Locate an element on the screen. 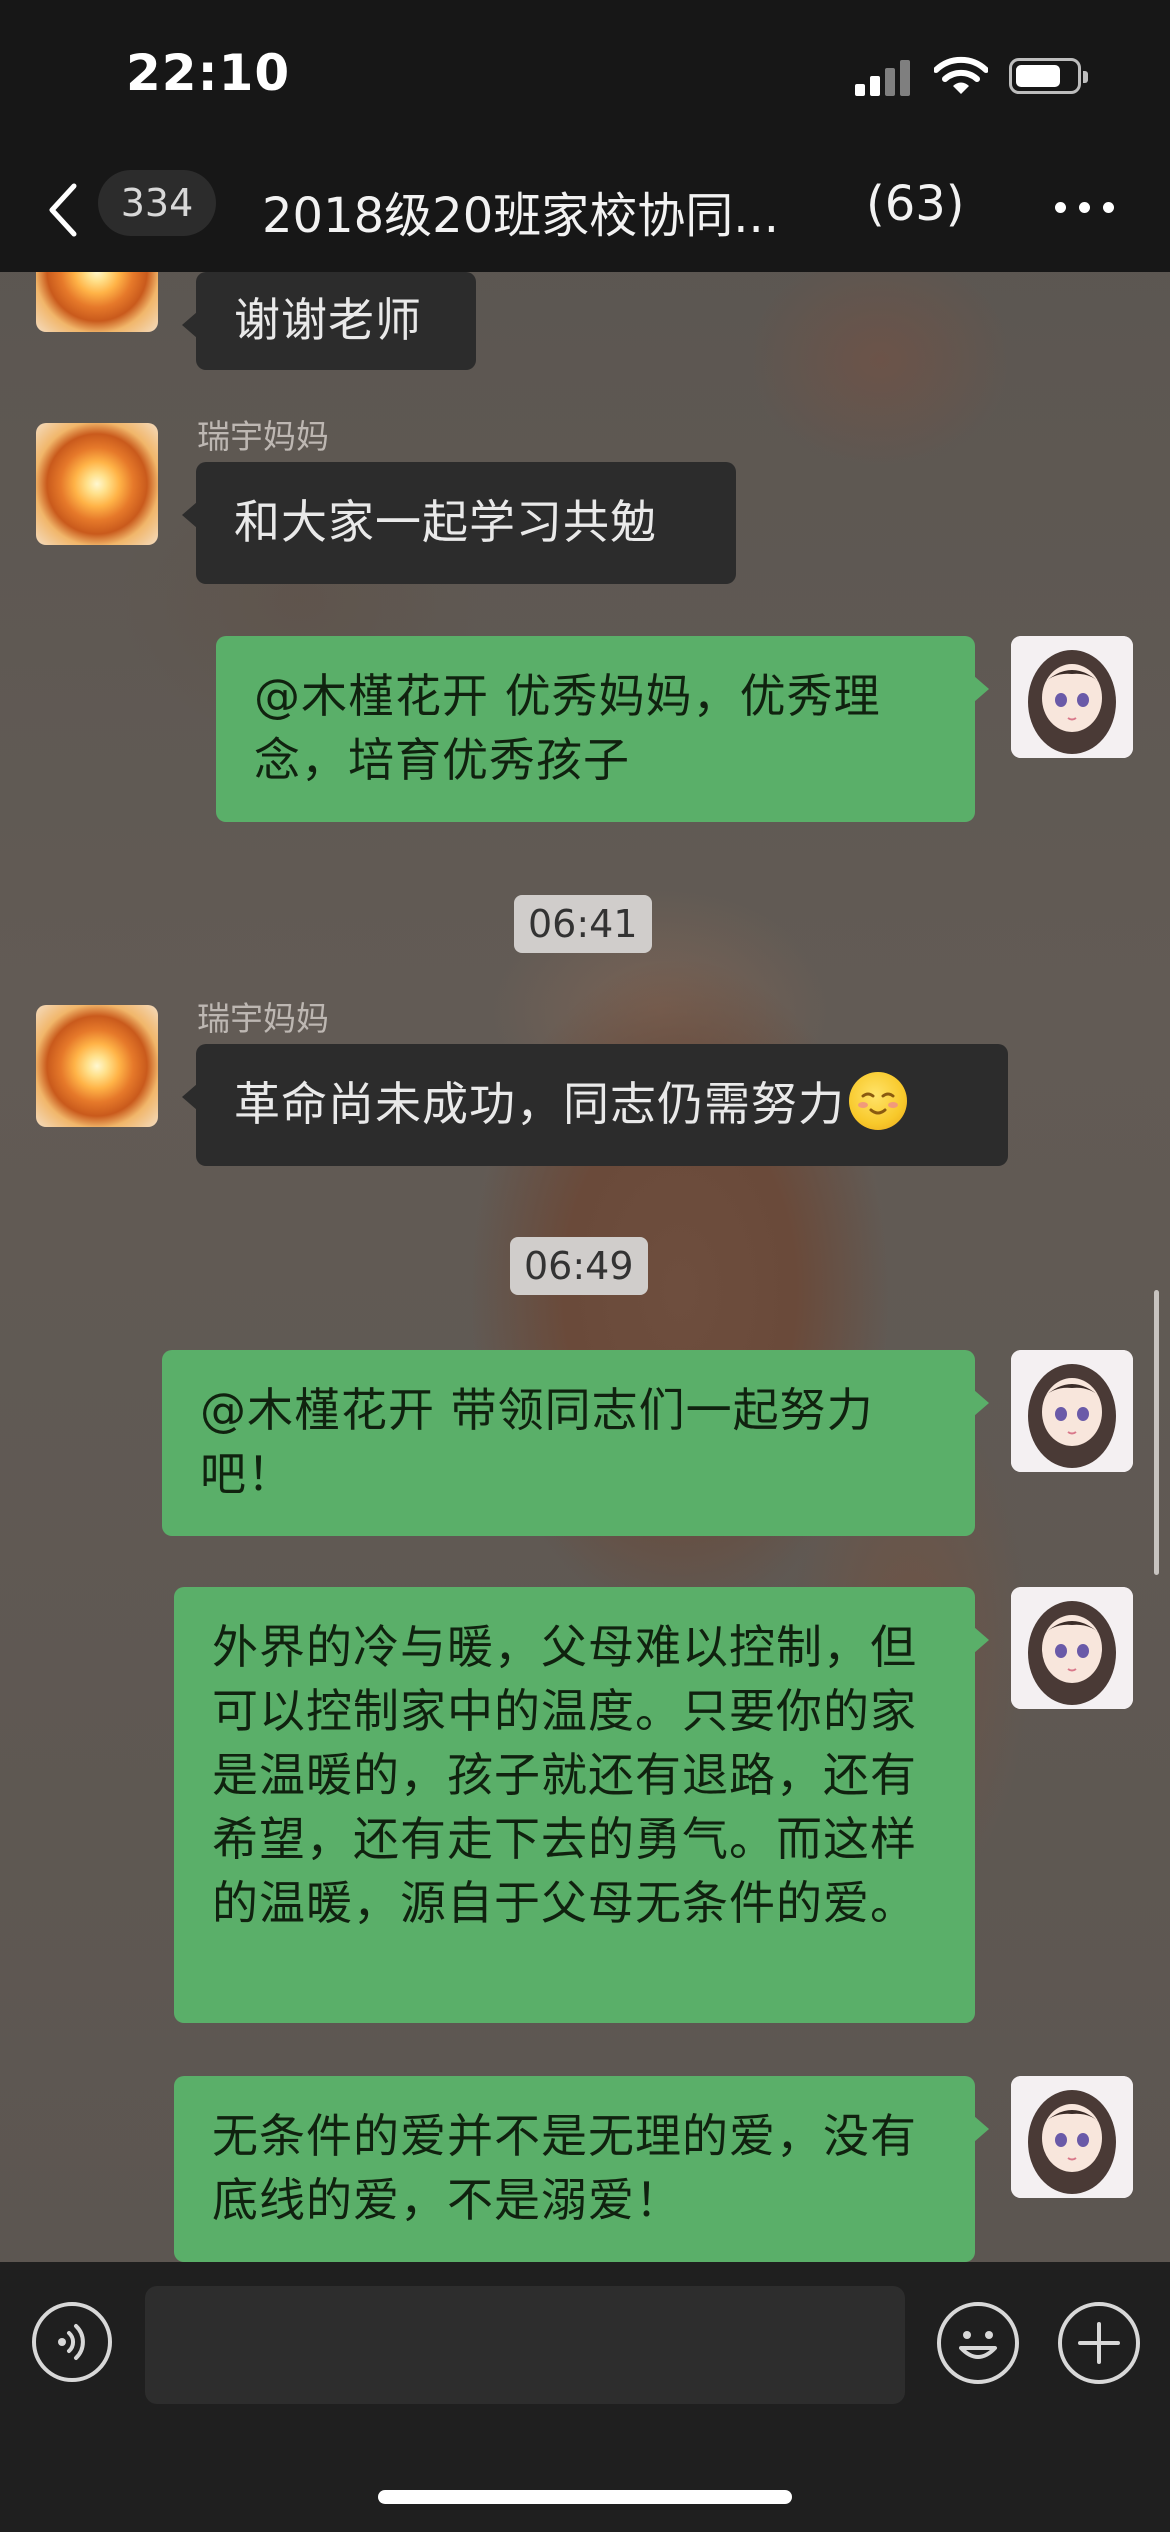  unread-count-badge: 334 is located at coordinates (157, 203).